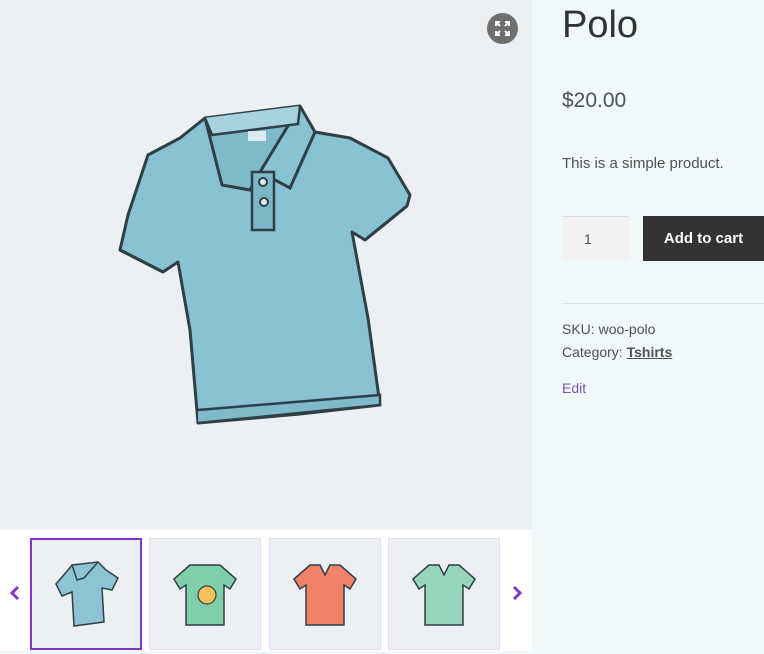 The width and height of the screenshot is (764, 654). Describe the element at coordinates (15, 593) in the screenshot. I see `chevron-left-icon` at that location.